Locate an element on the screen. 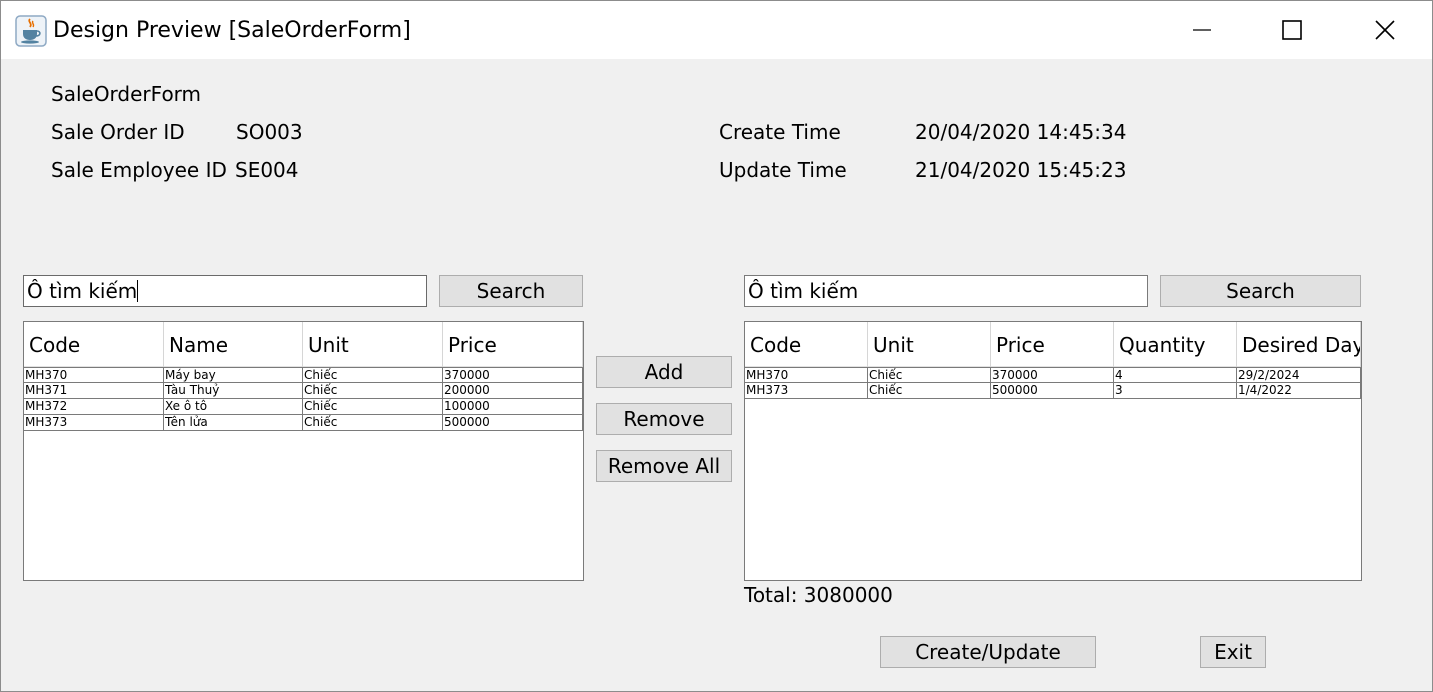  create-update-button: Create/Update is located at coordinates (988, 652).